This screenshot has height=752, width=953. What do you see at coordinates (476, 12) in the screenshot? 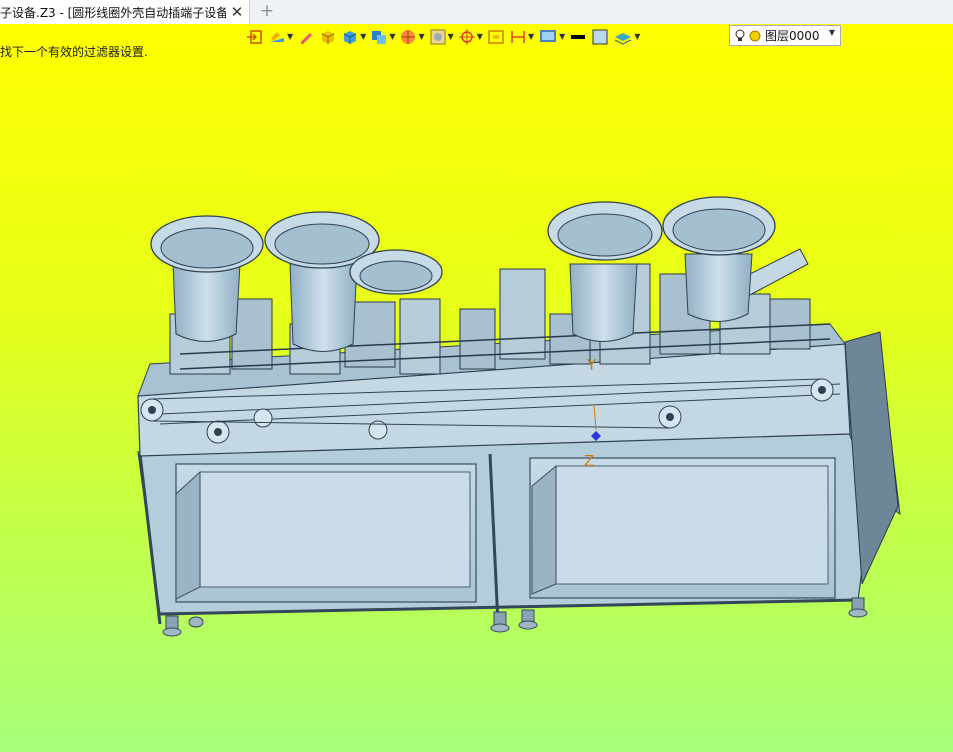
I see `tab-strip: 子设备.Z3 - [圆形线圈外壳自动插端子设备] ✕ +` at bounding box center [476, 12].